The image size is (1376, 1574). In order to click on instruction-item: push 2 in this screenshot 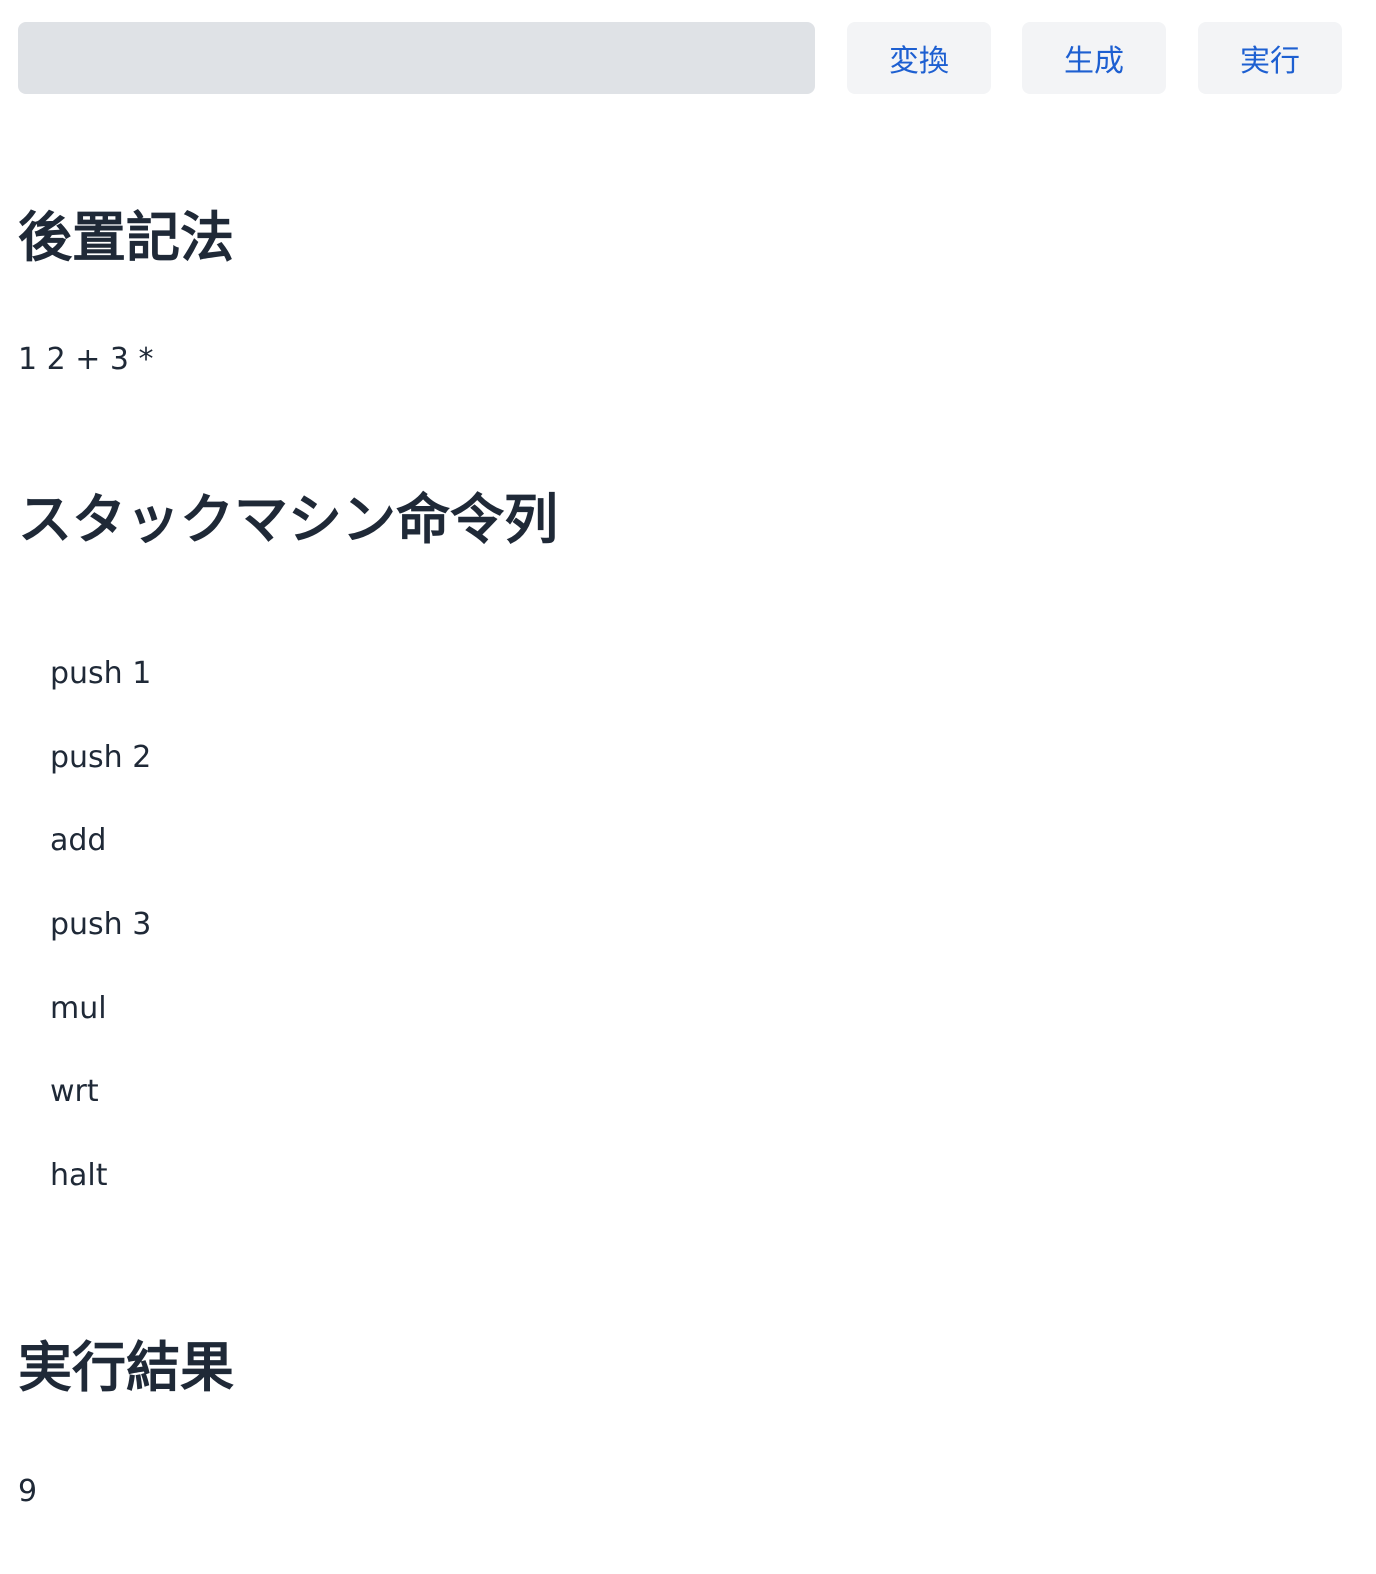, I will do `click(101, 757)`.